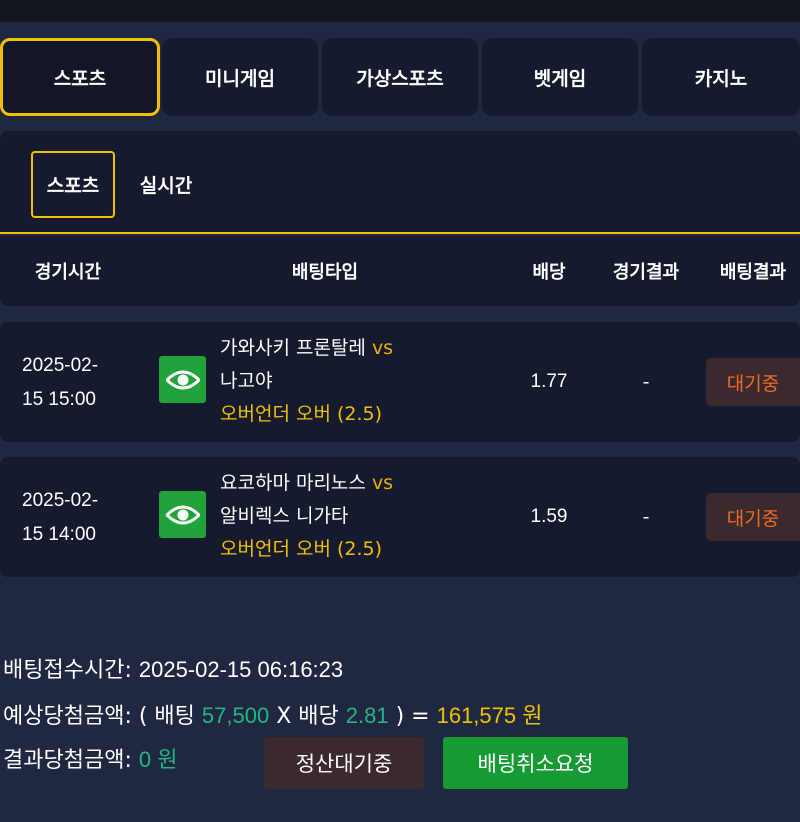  I want to click on expected-amount: 161,575 원, so click(489, 715).